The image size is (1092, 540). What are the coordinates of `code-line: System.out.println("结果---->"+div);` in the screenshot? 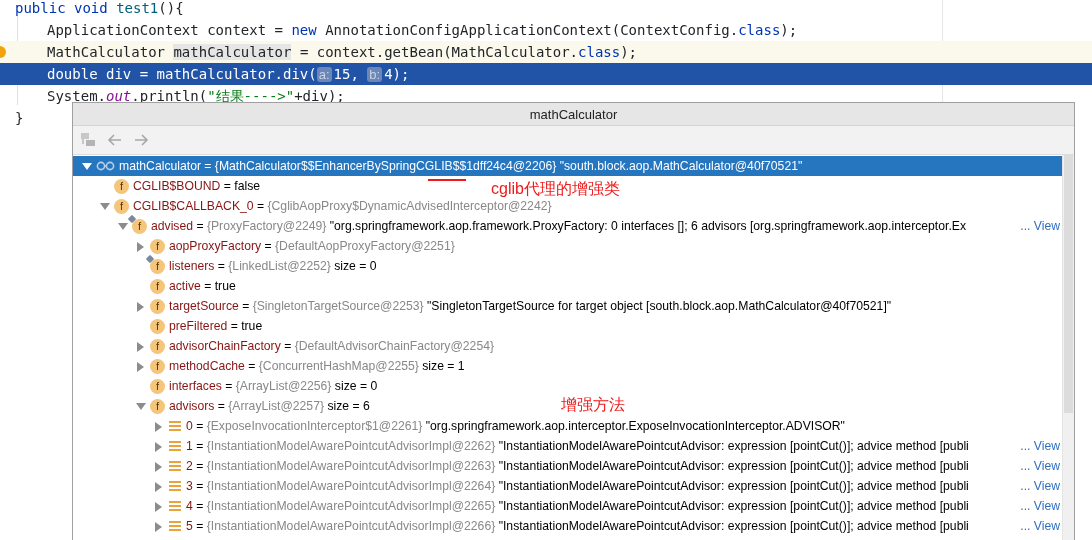 It's located at (195, 96).